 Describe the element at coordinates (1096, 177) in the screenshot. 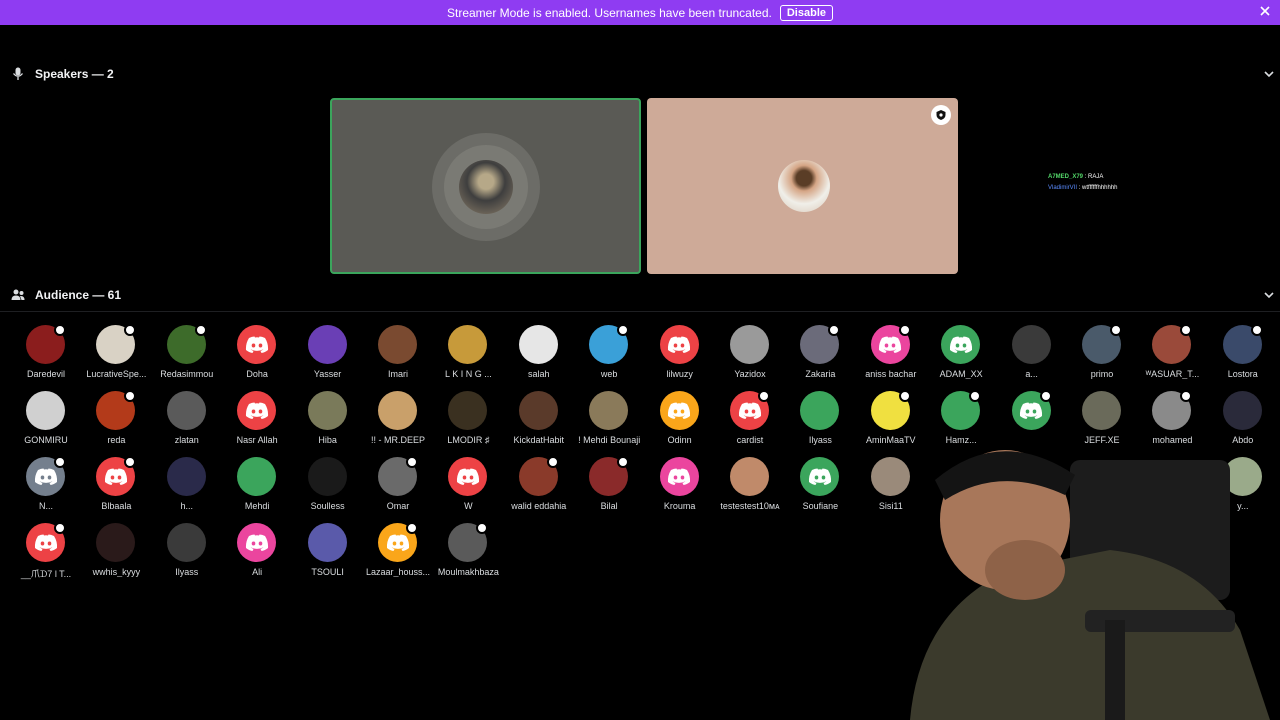

I see `chat-message: RAJA` at that location.